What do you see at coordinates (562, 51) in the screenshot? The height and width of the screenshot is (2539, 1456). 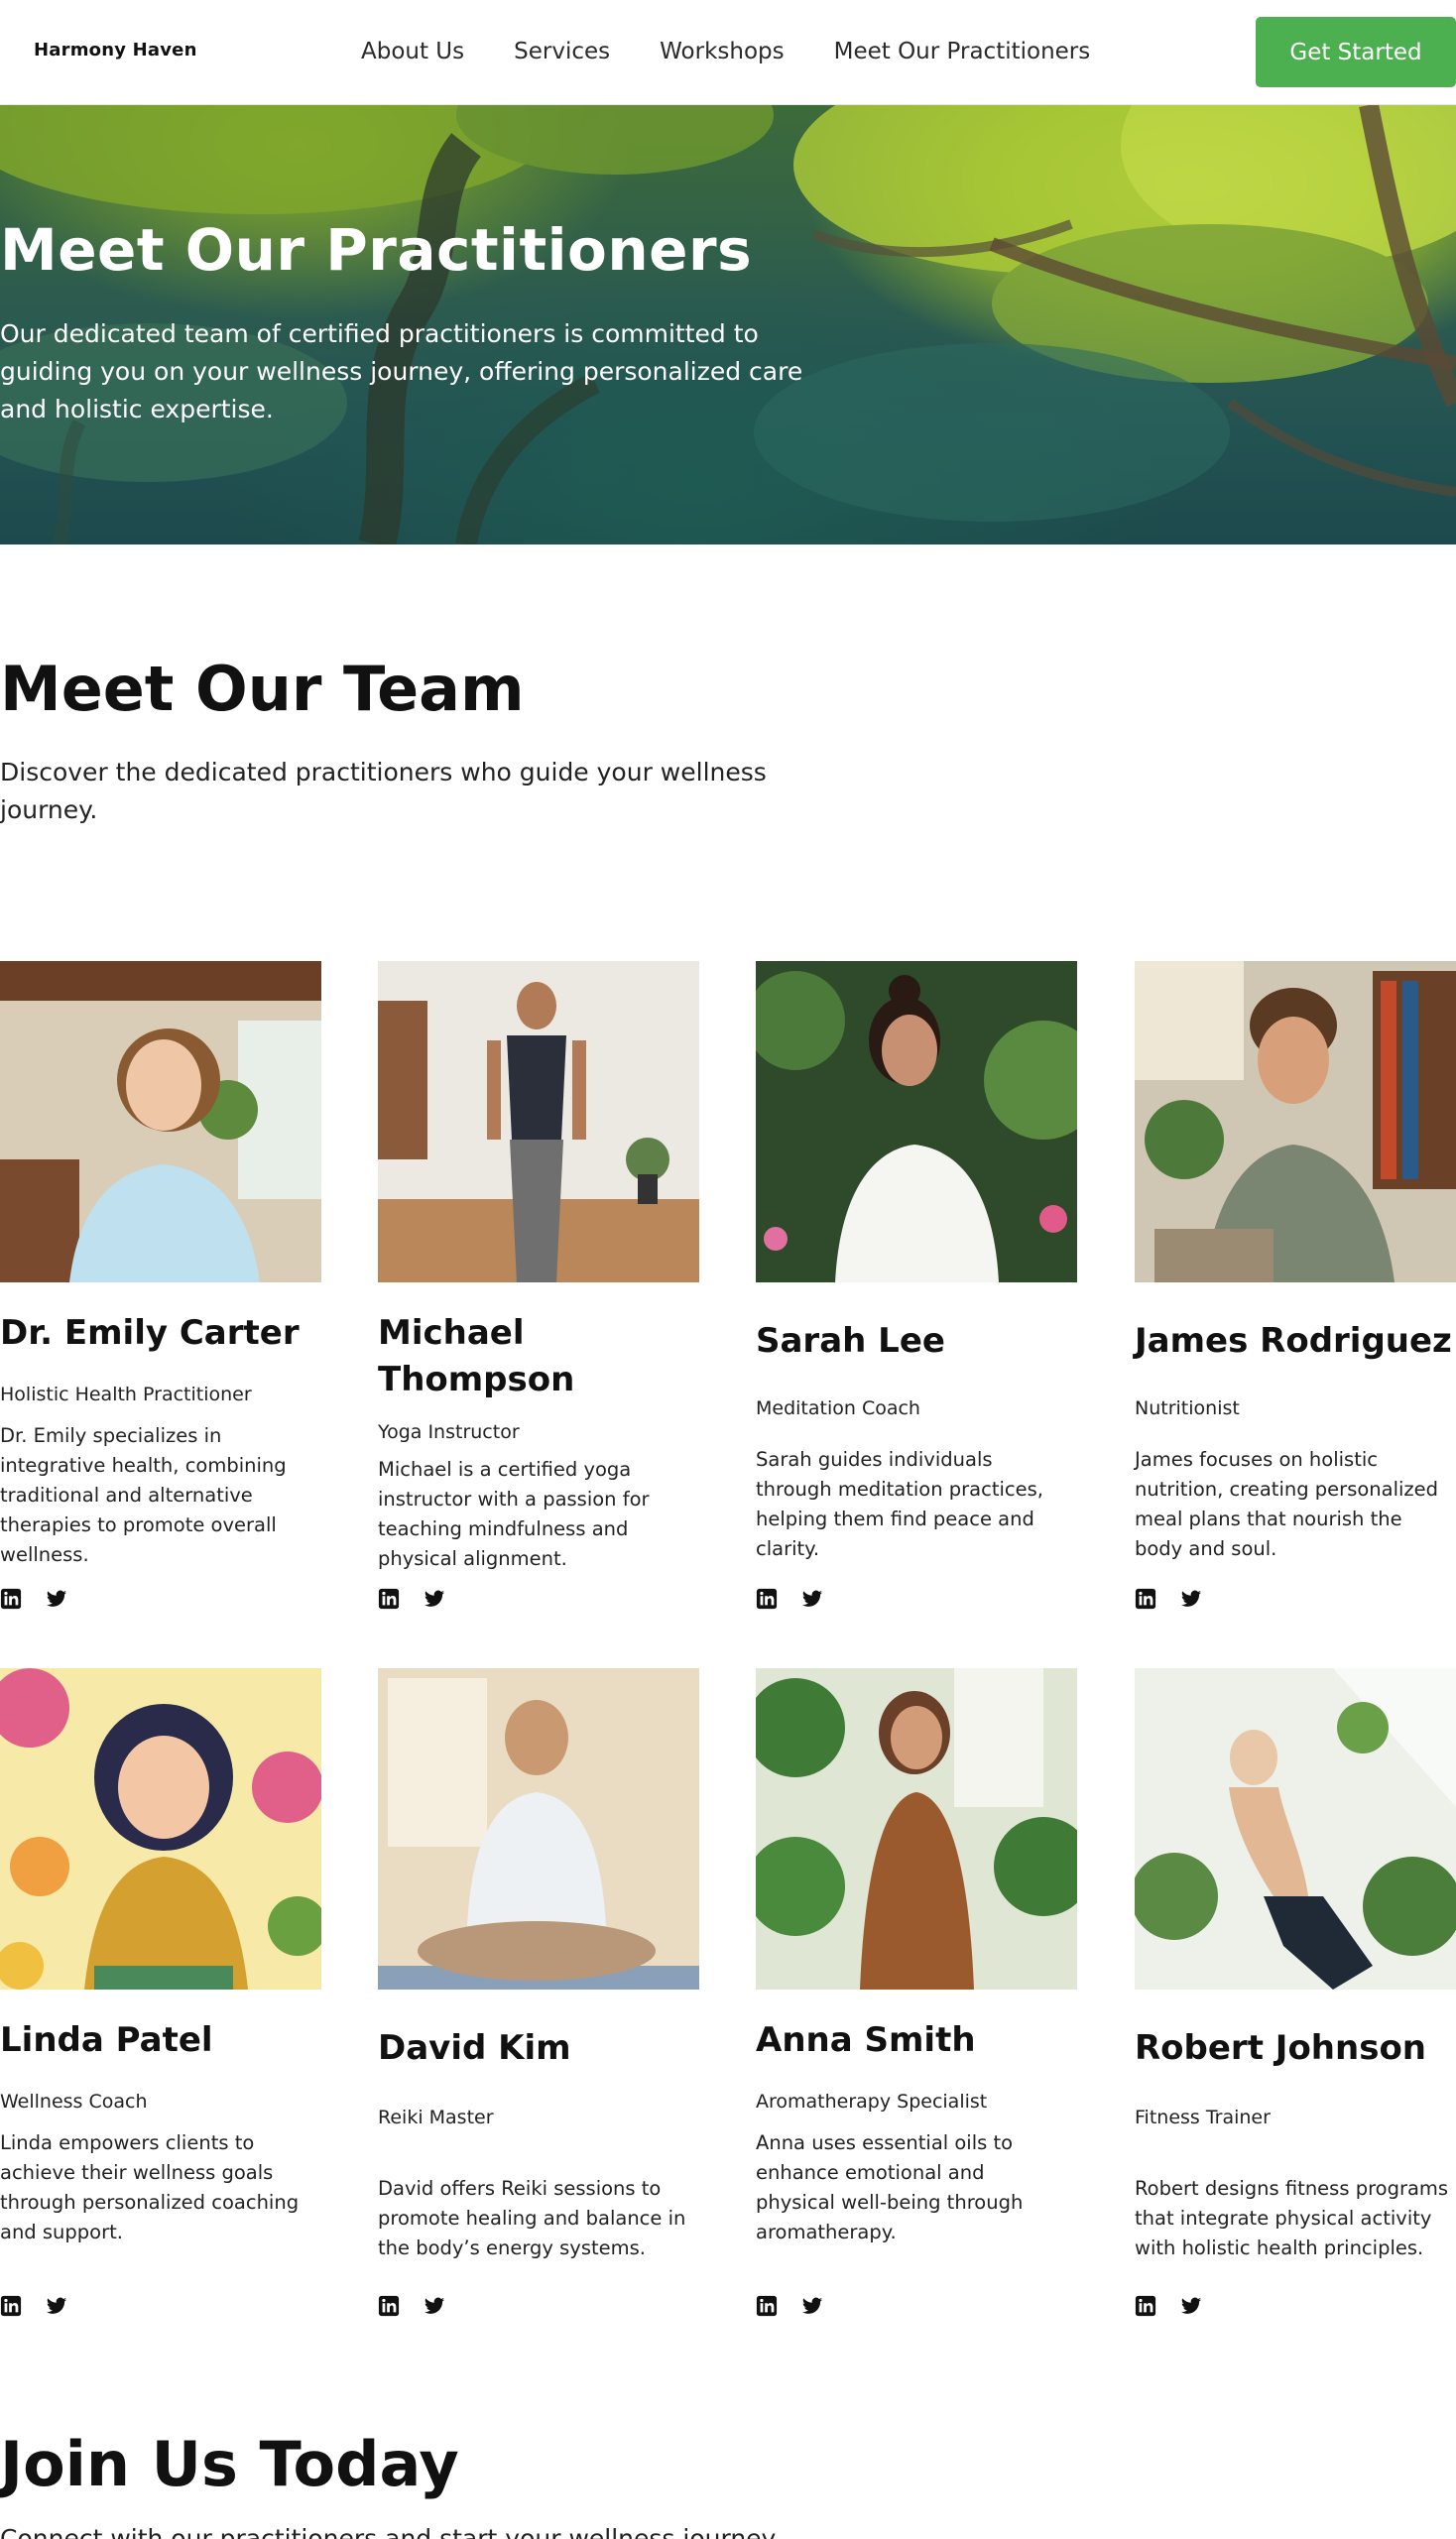 I see `nav-link-services: Services` at bounding box center [562, 51].